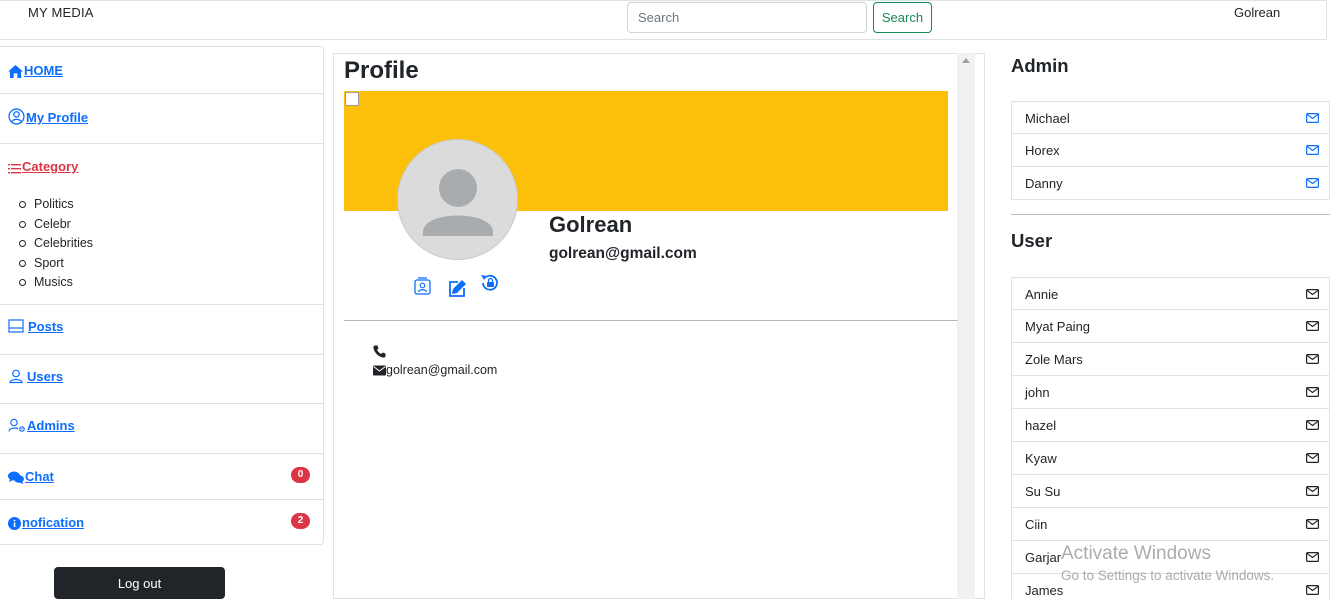  What do you see at coordinates (1037, 392) in the screenshot?
I see `user-name: john` at bounding box center [1037, 392].